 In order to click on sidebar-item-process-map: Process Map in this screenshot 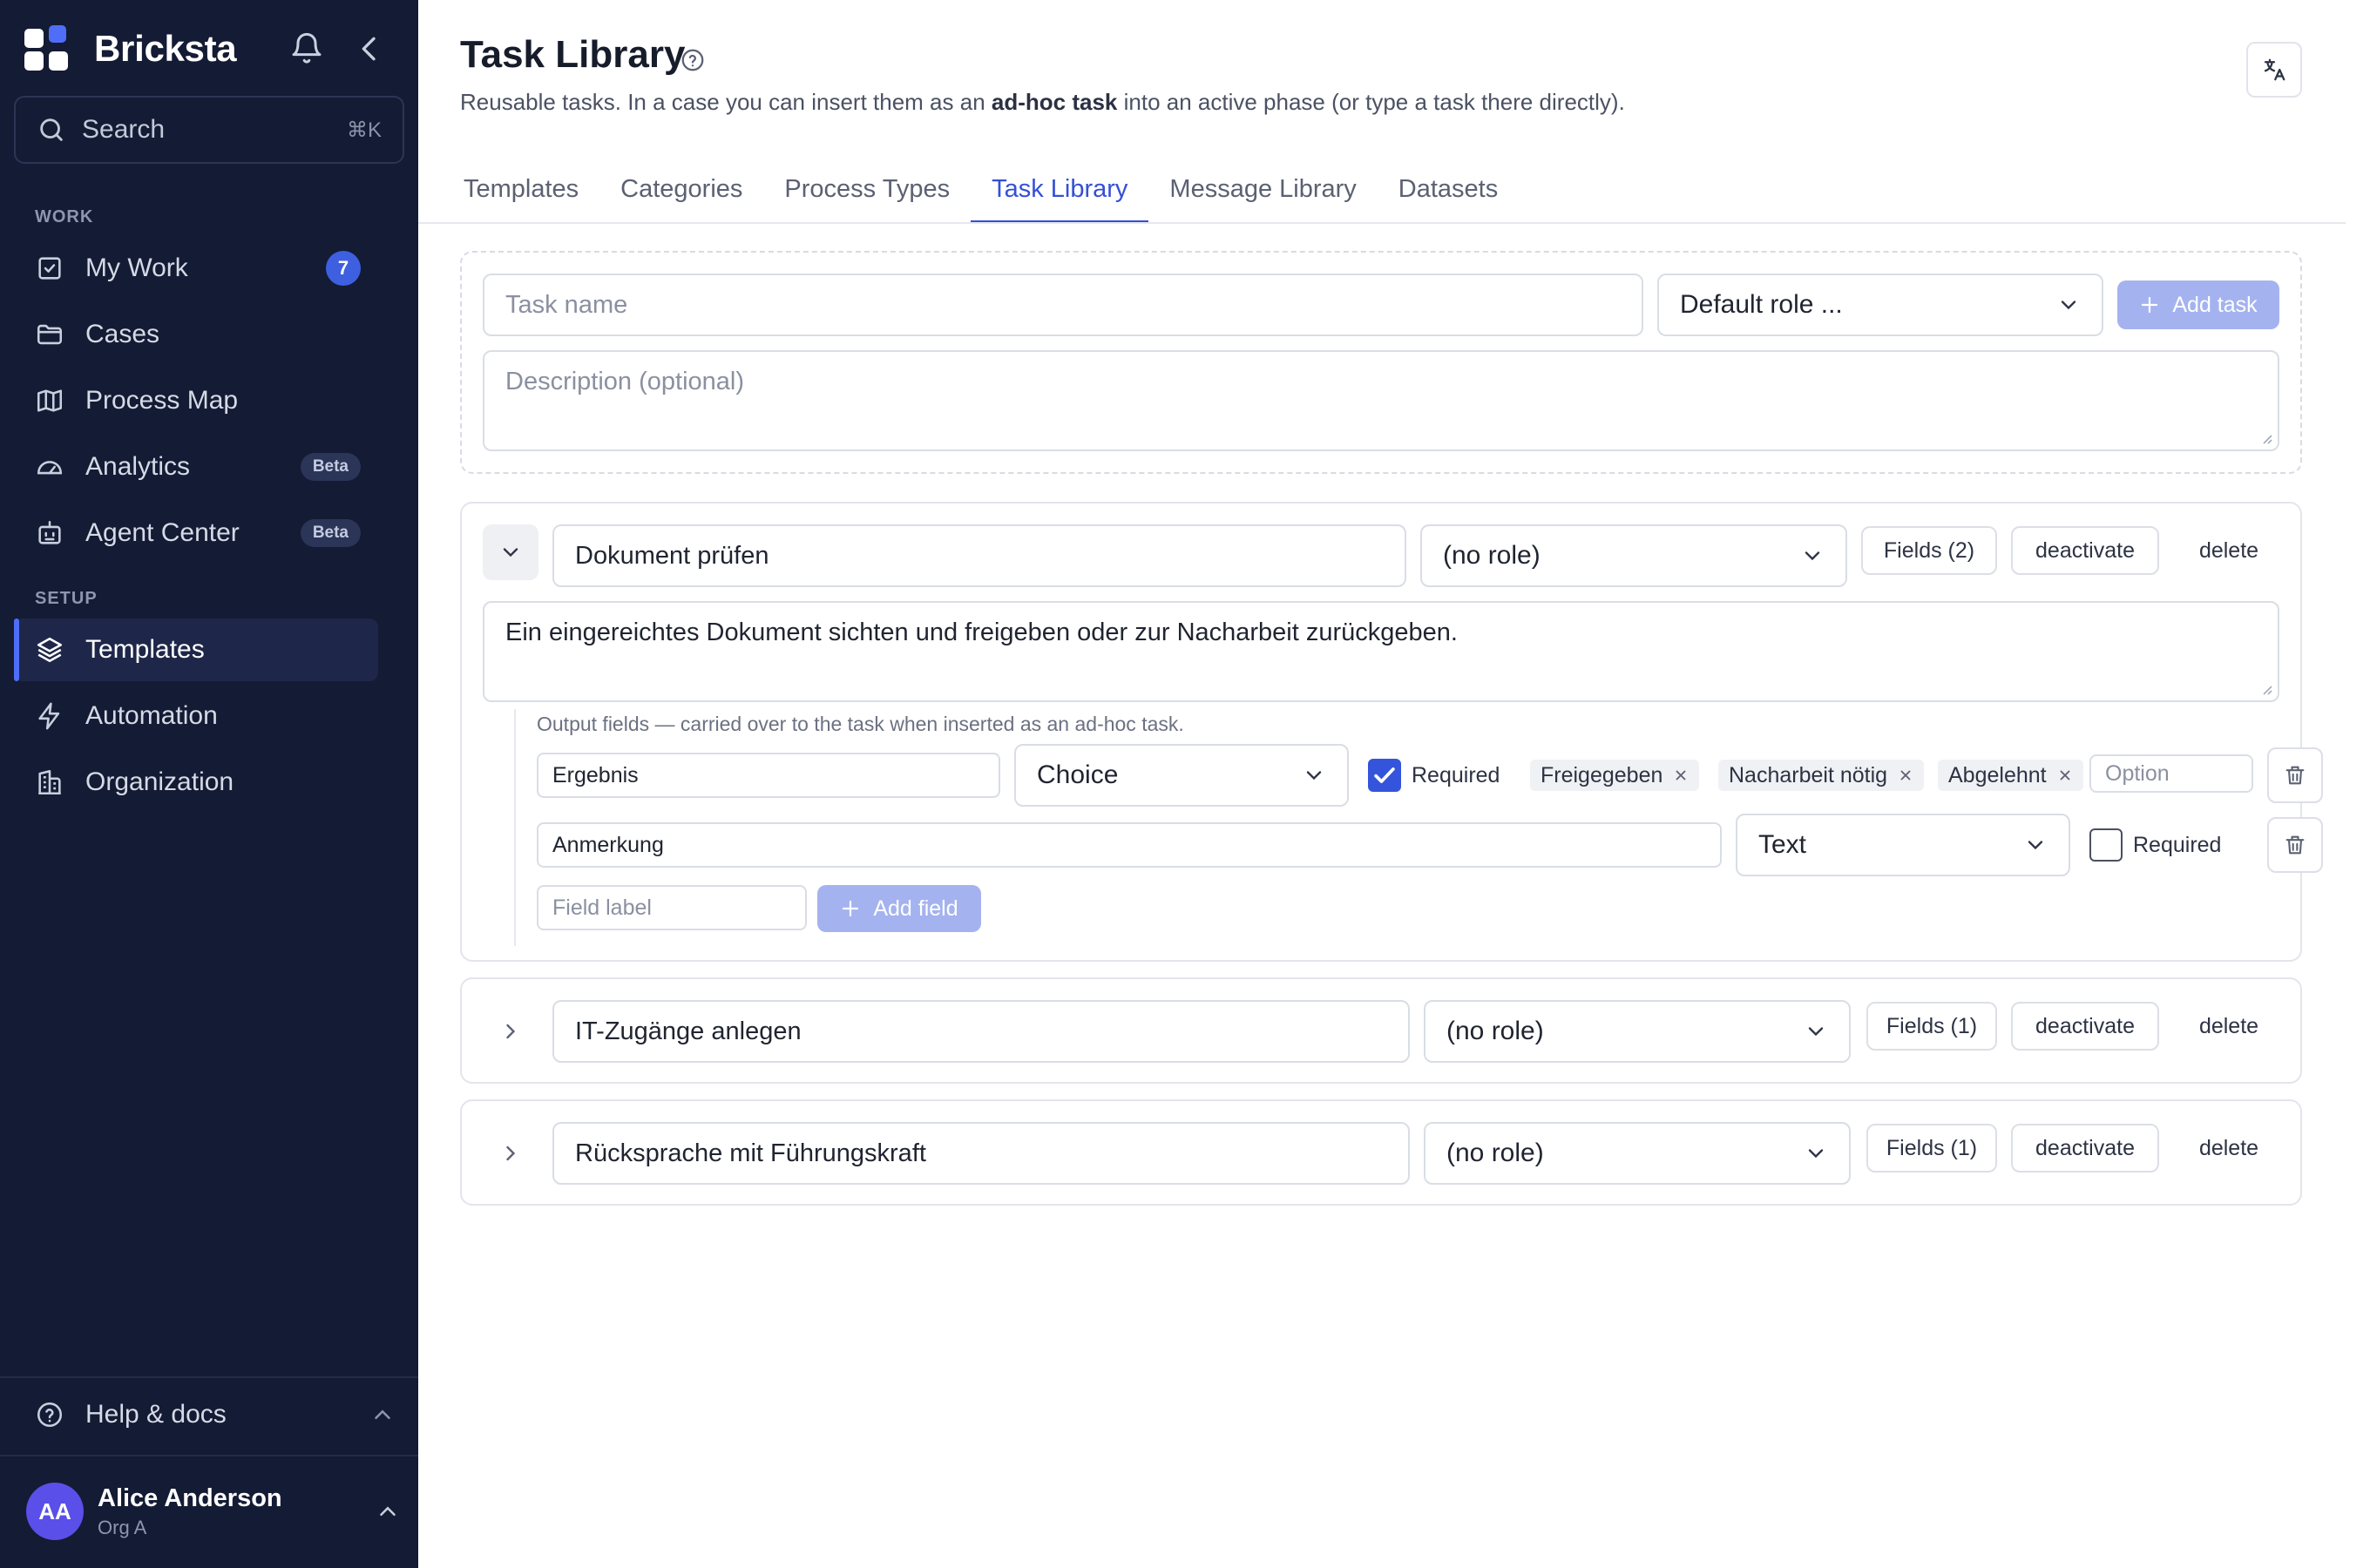, I will do `click(196, 400)`.